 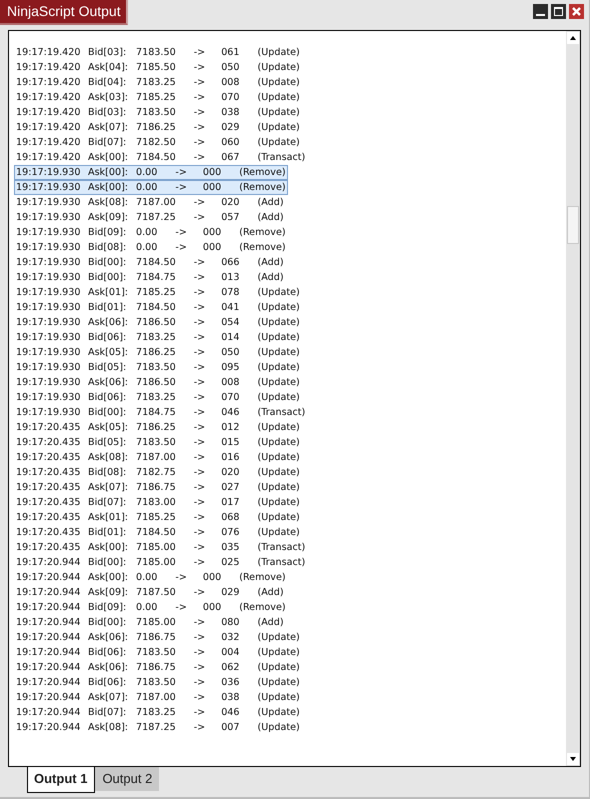 What do you see at coordinates (158, 397) in the screenshot?
I see `log-line: 19:17:19.930 Bid[06]: 7183.25 -> 070 (Update)` at bounding box center [158, 397].